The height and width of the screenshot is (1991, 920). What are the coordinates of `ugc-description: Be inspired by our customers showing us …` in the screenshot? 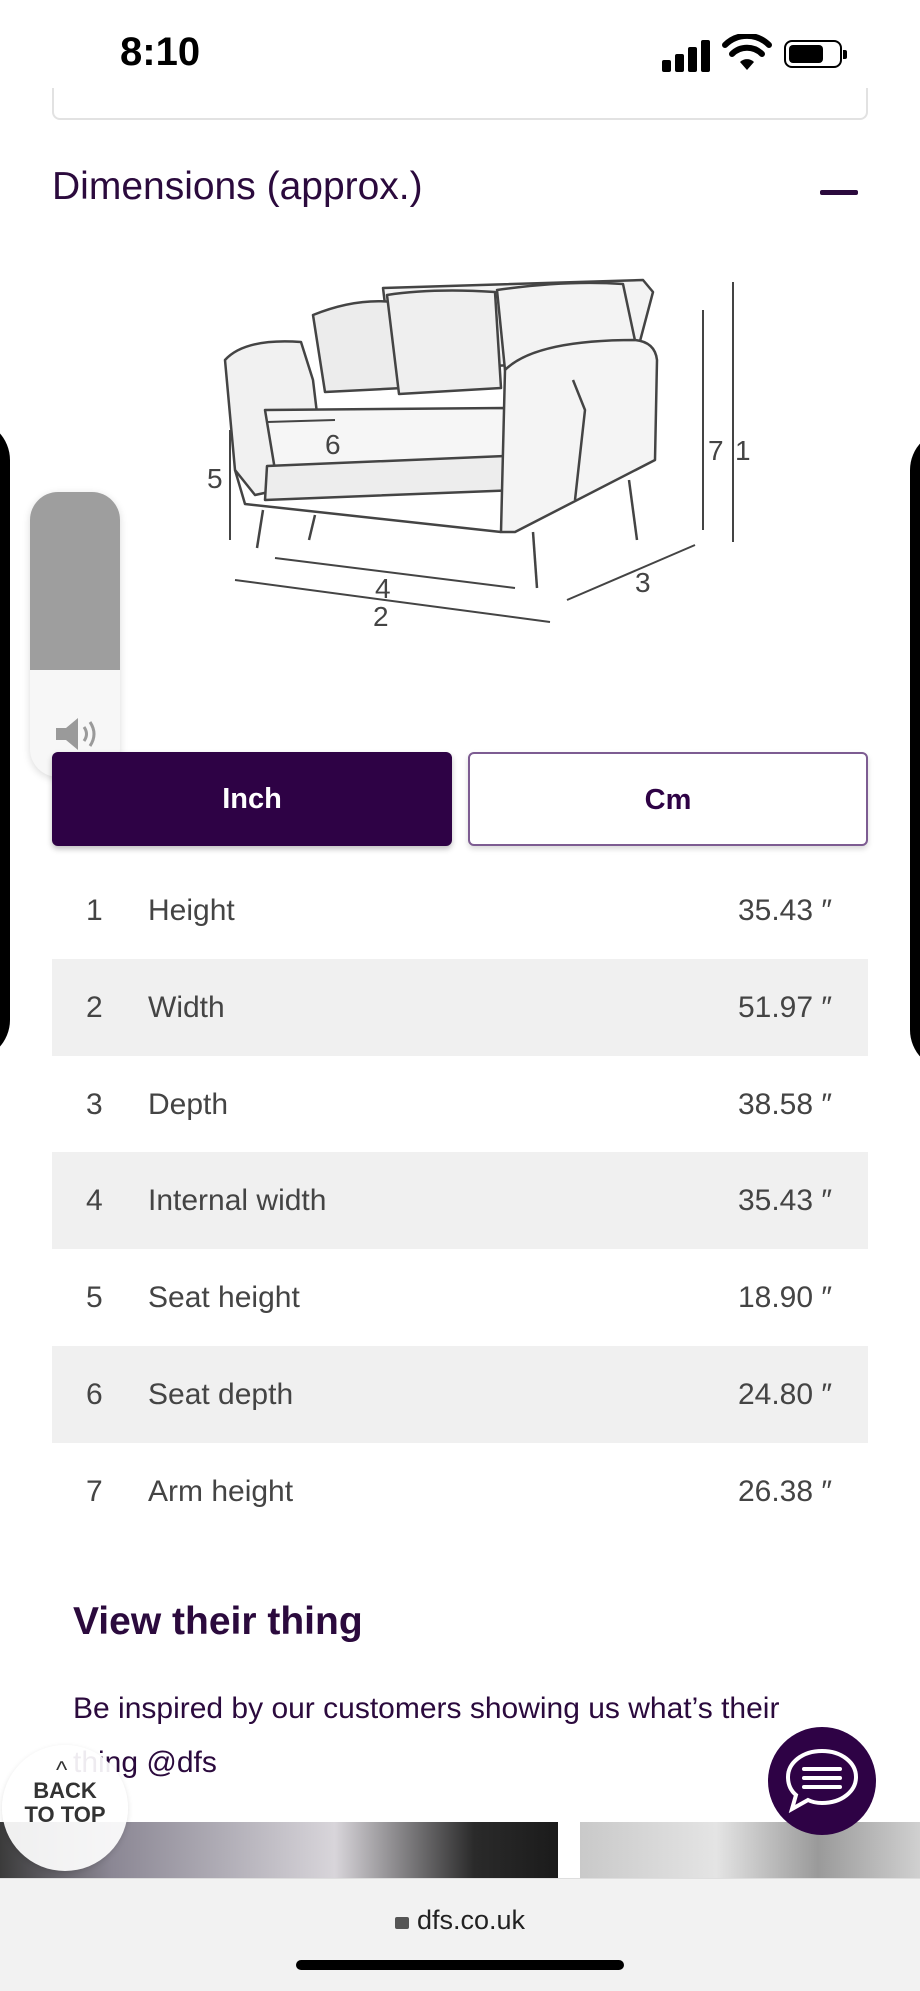 It's located at (426, 1735).